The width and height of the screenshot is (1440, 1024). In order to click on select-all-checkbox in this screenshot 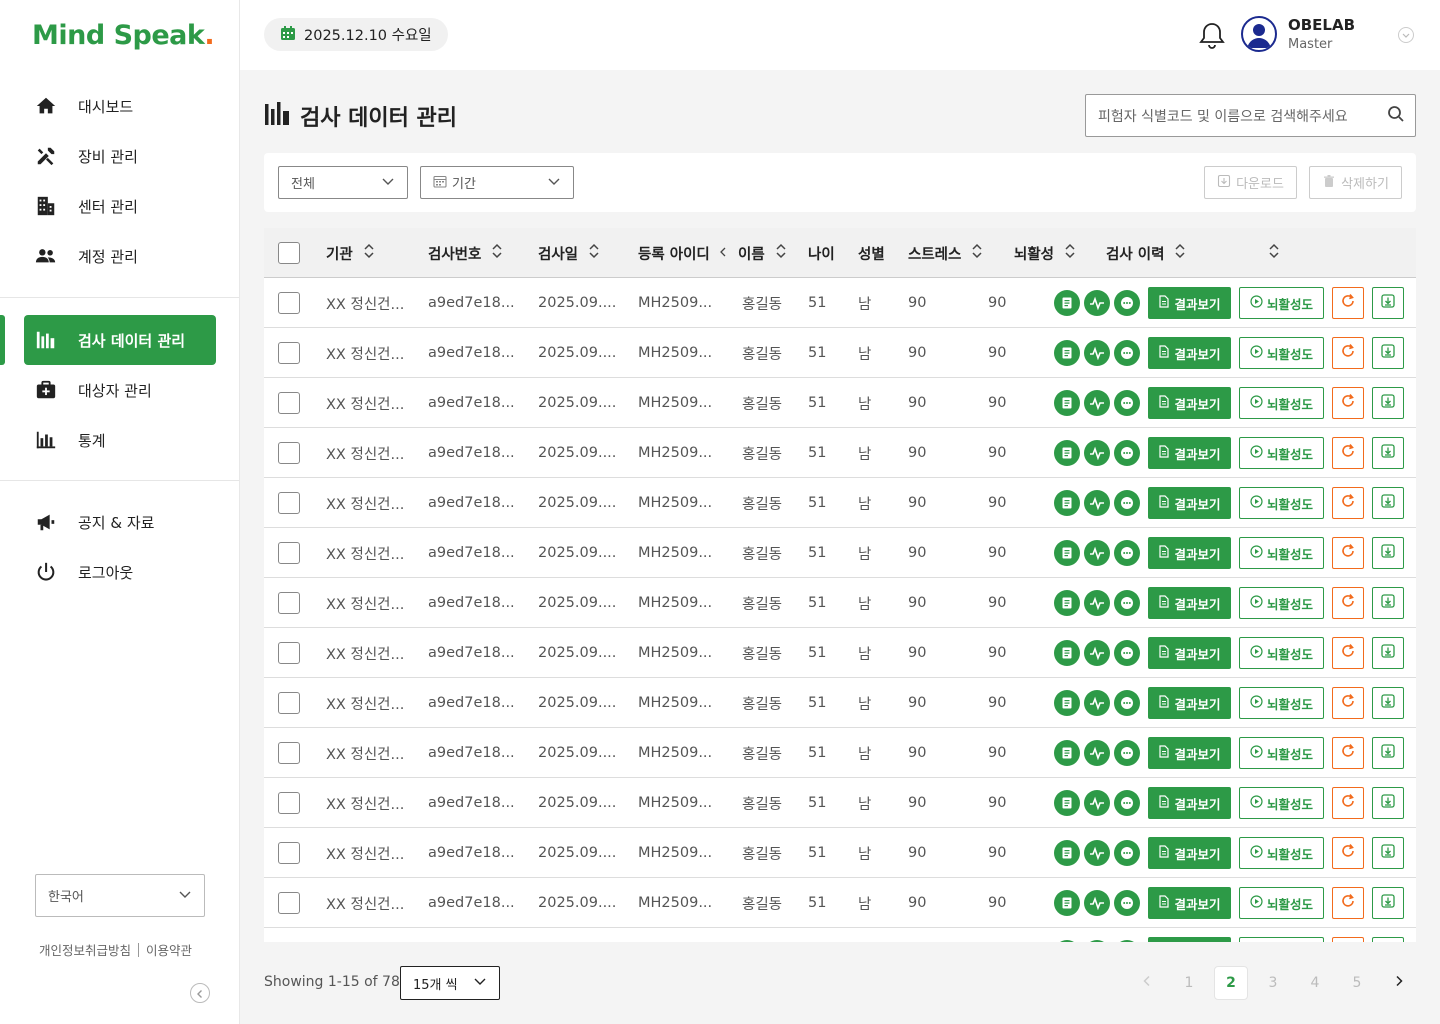, I will do `click(289, 253)`.